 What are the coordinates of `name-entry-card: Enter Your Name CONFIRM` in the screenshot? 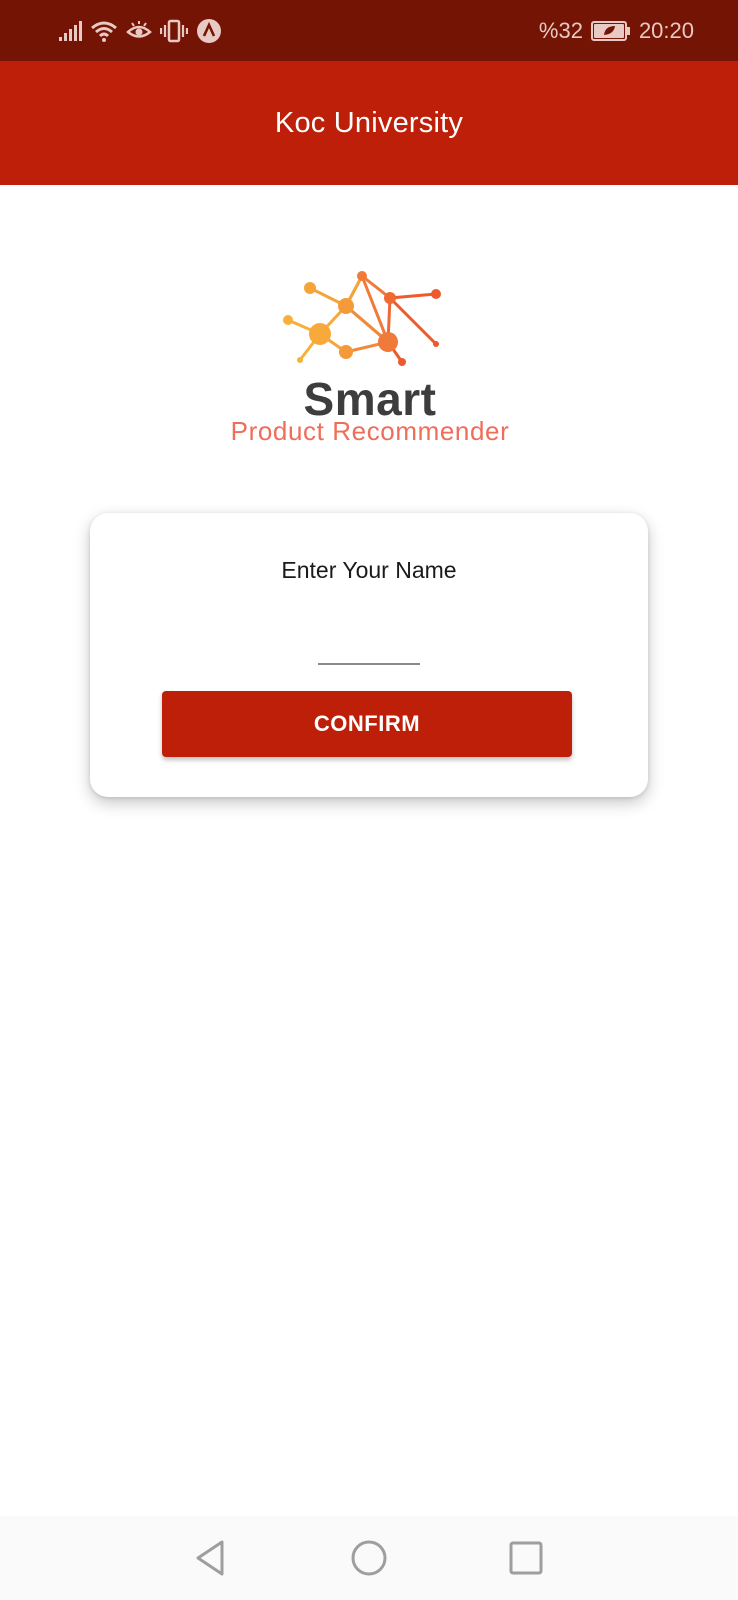 It's located at (369, 655).